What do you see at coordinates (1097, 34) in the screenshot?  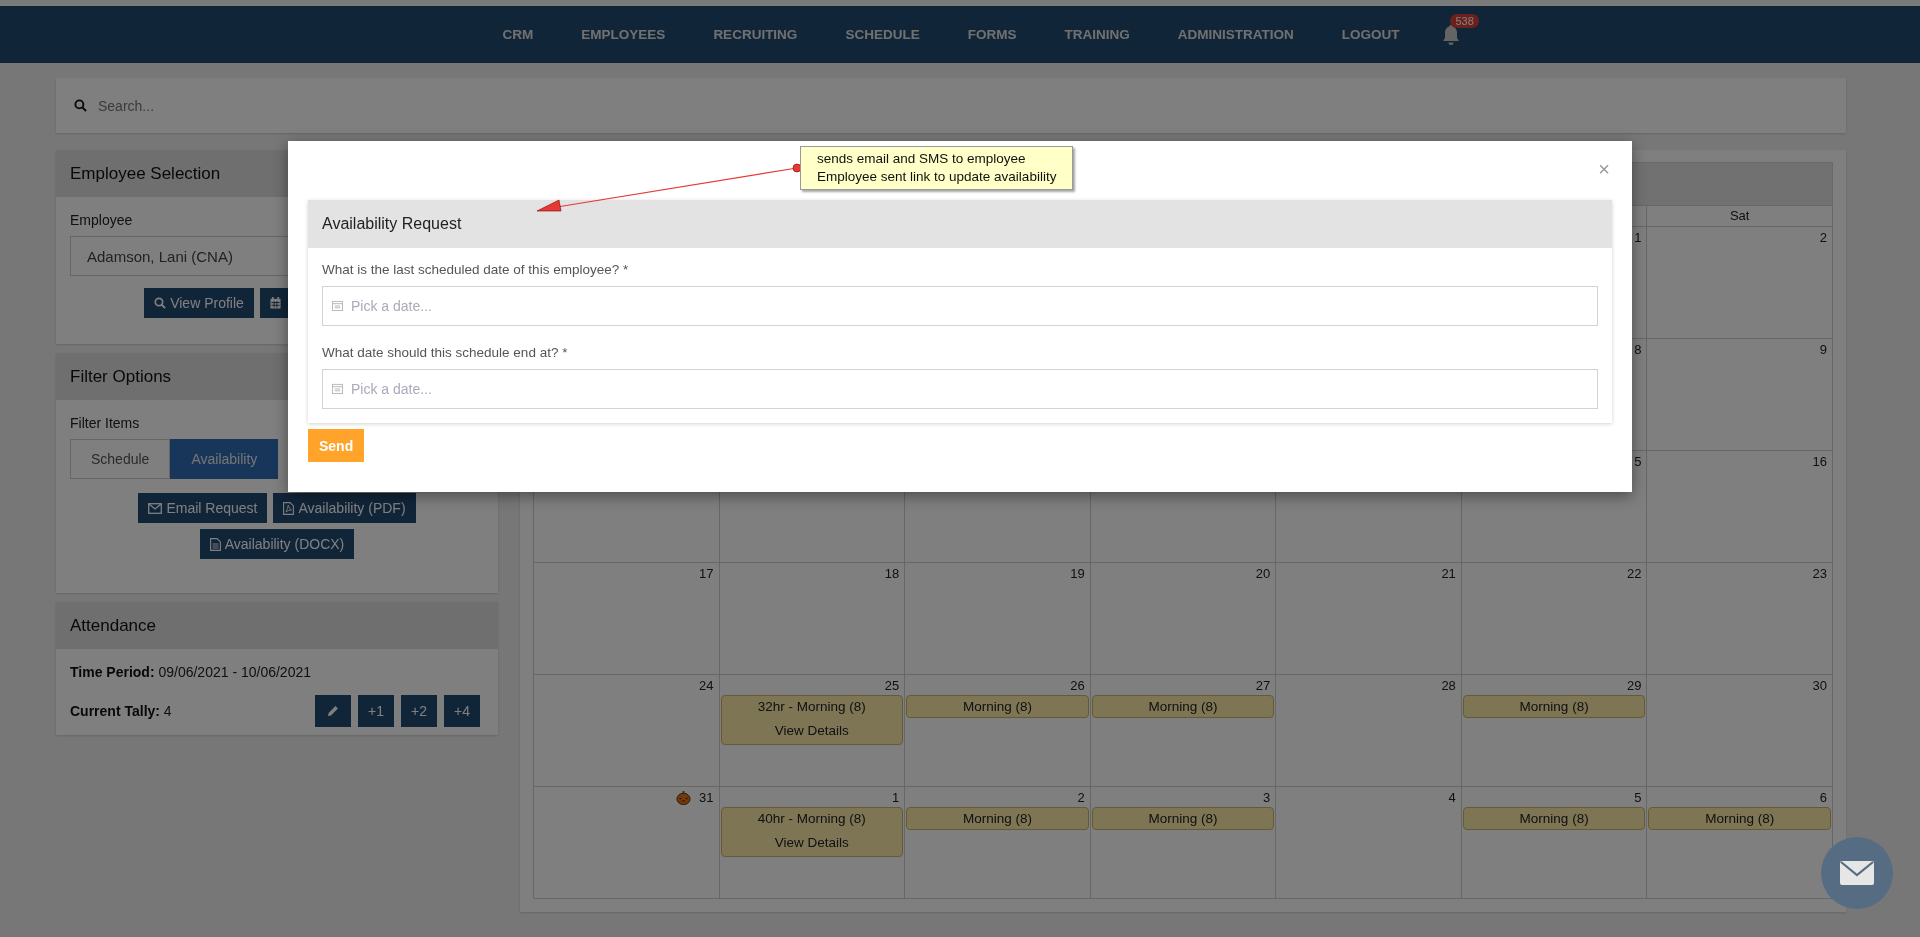 I see `nav-link: TRAINING` at bounding box center [1097, 34].